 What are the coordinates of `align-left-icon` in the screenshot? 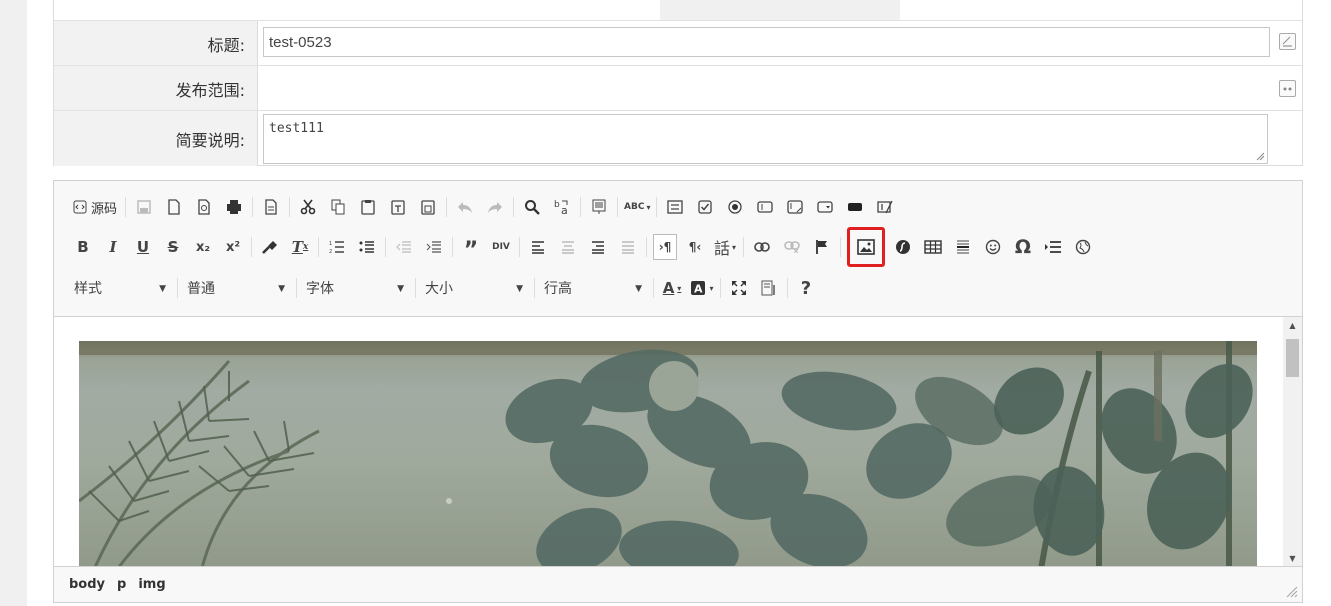 It's located at (538, 247).